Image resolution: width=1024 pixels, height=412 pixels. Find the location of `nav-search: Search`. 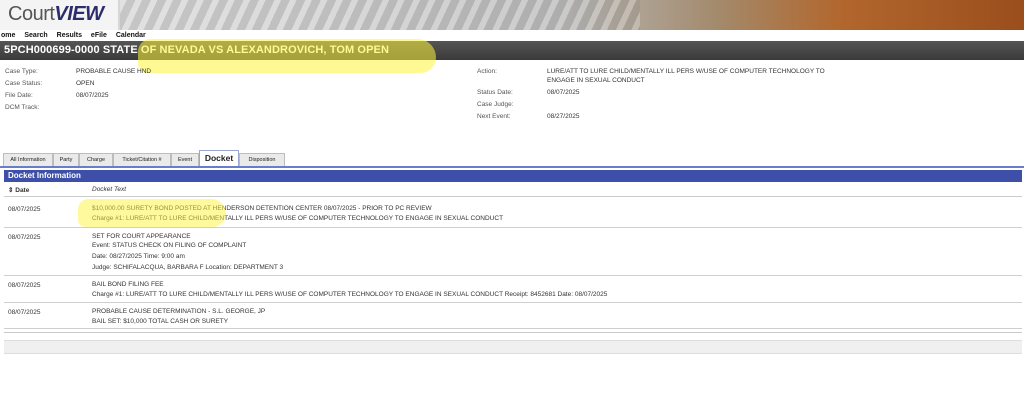

nav-search: Search is located at coordinates (35, 35).